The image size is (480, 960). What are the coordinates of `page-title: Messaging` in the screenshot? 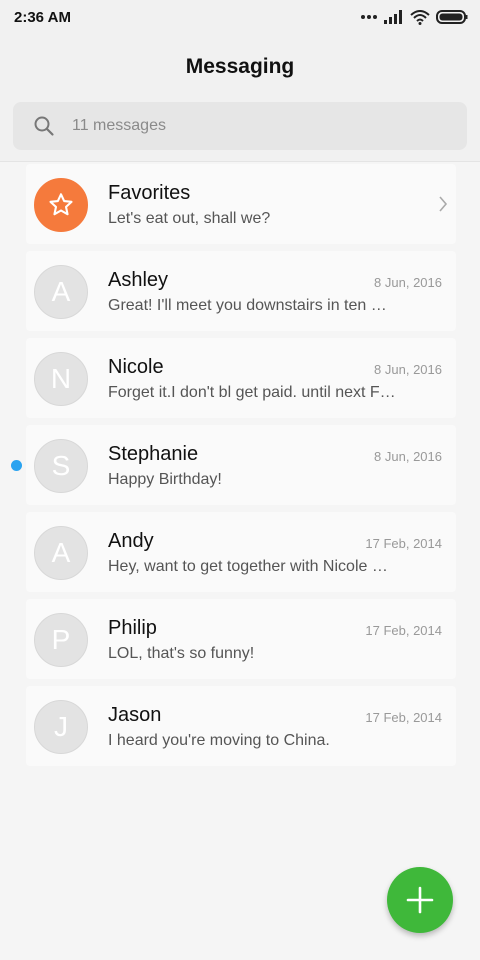 It's located at (240, 66).